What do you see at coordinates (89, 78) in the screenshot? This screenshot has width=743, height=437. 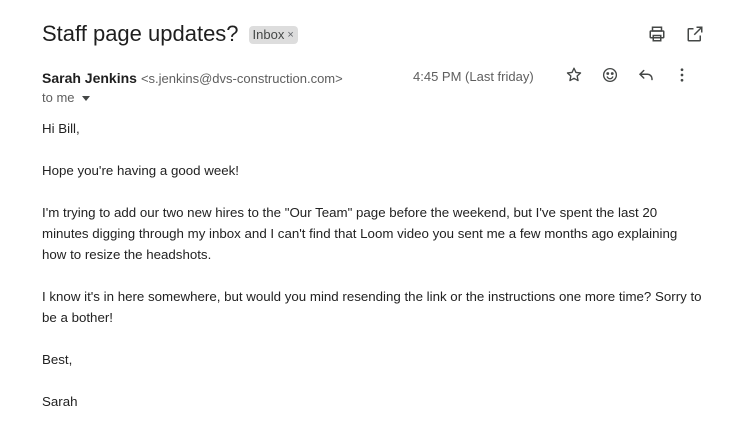 I see `sender-name: Sarah Jenkins` at bounding box center [89, 78].